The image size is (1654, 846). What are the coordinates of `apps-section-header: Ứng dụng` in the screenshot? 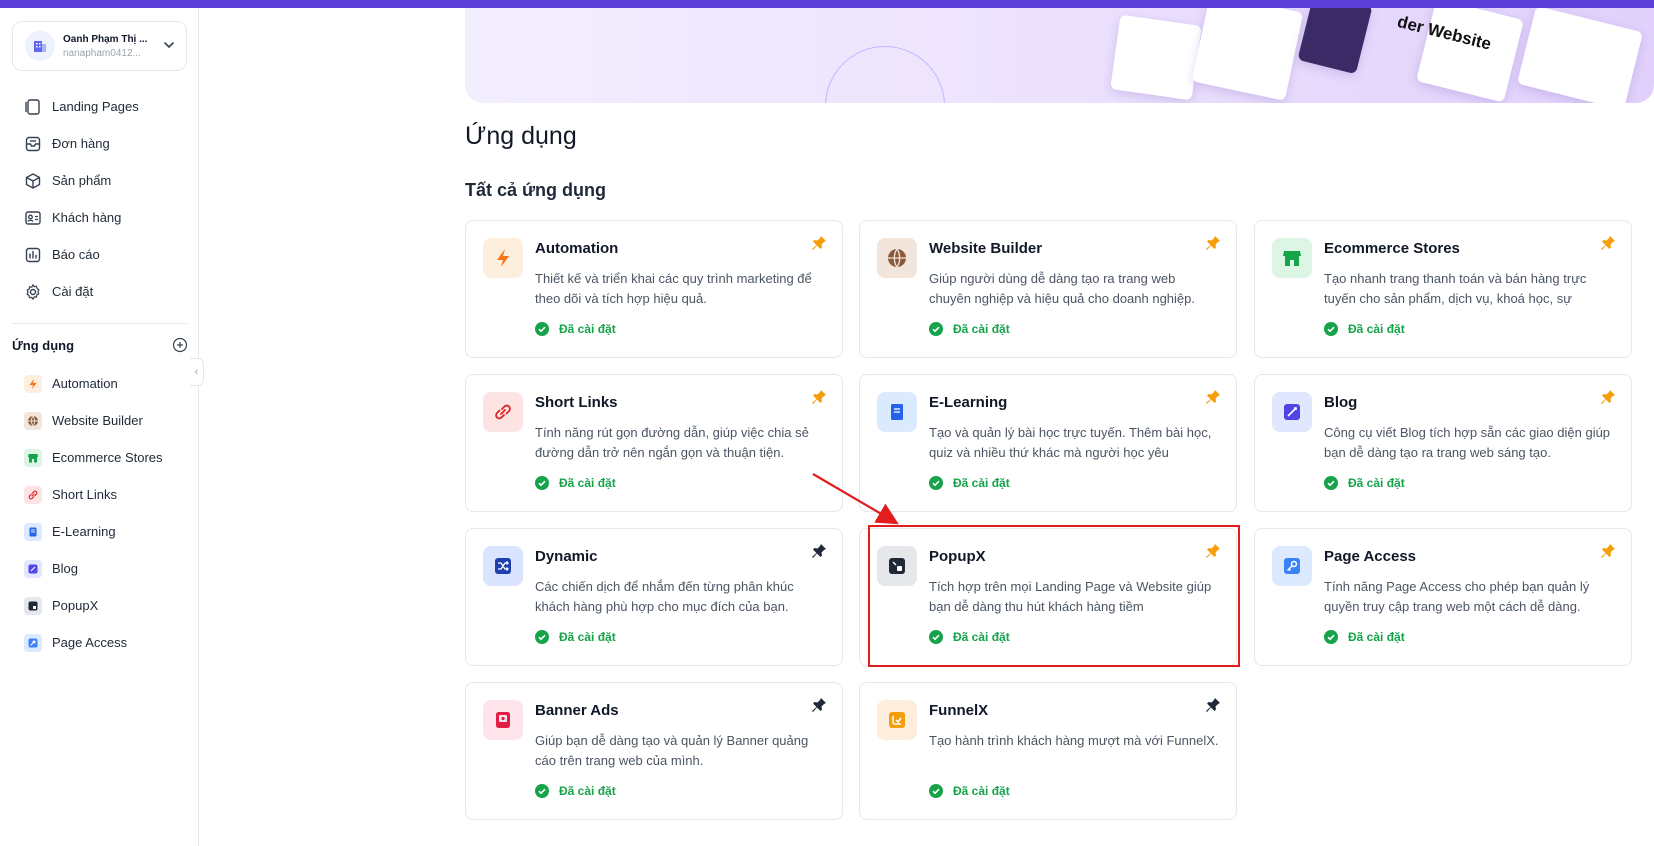 It's located at (100, 345).